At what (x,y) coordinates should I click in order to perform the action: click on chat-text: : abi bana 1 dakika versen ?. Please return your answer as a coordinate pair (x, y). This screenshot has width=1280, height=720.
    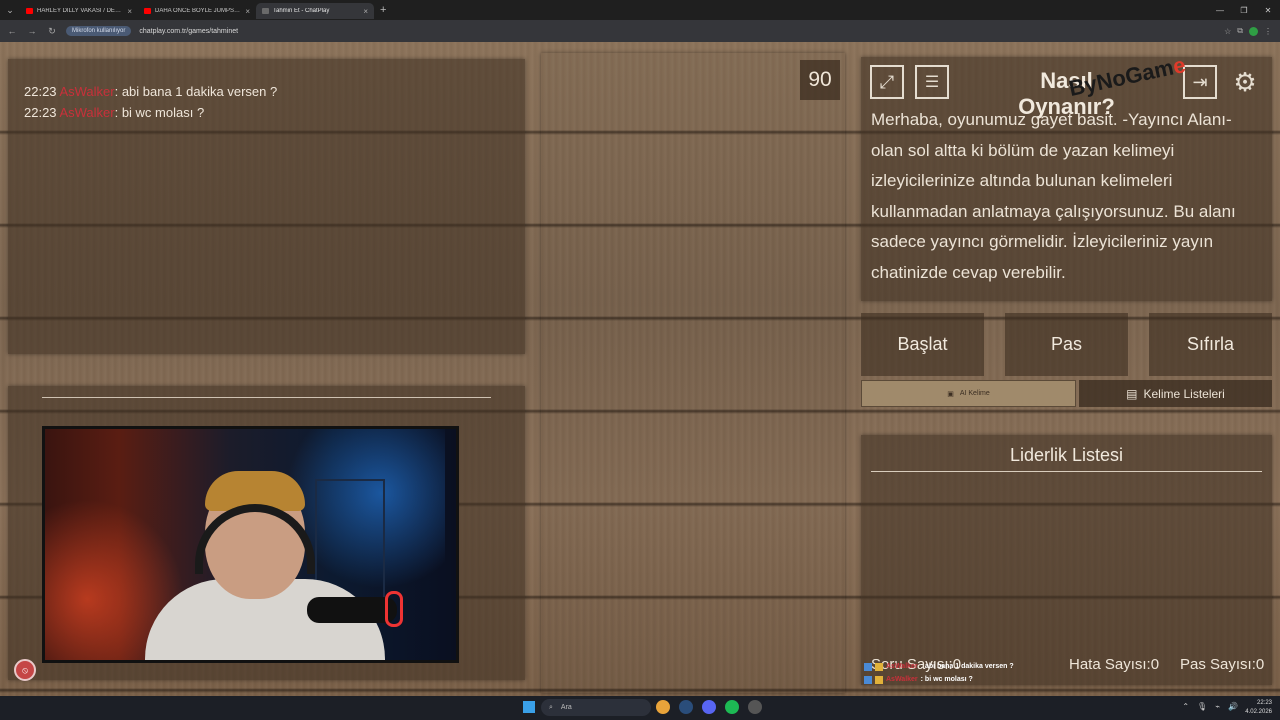
    Looking at the image, I should click on (196, 91).